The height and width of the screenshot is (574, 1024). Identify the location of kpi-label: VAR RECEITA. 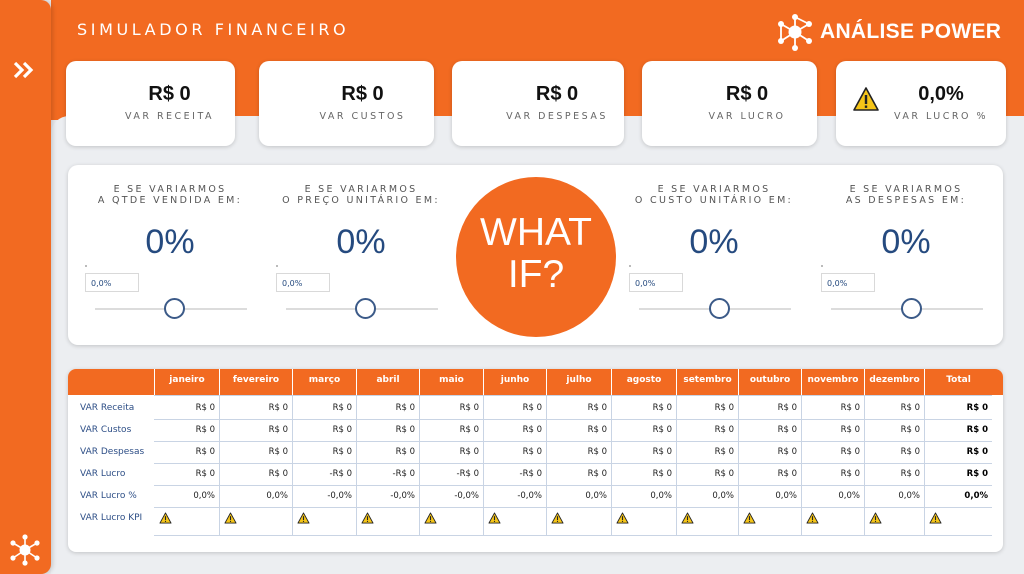
(169, 116).